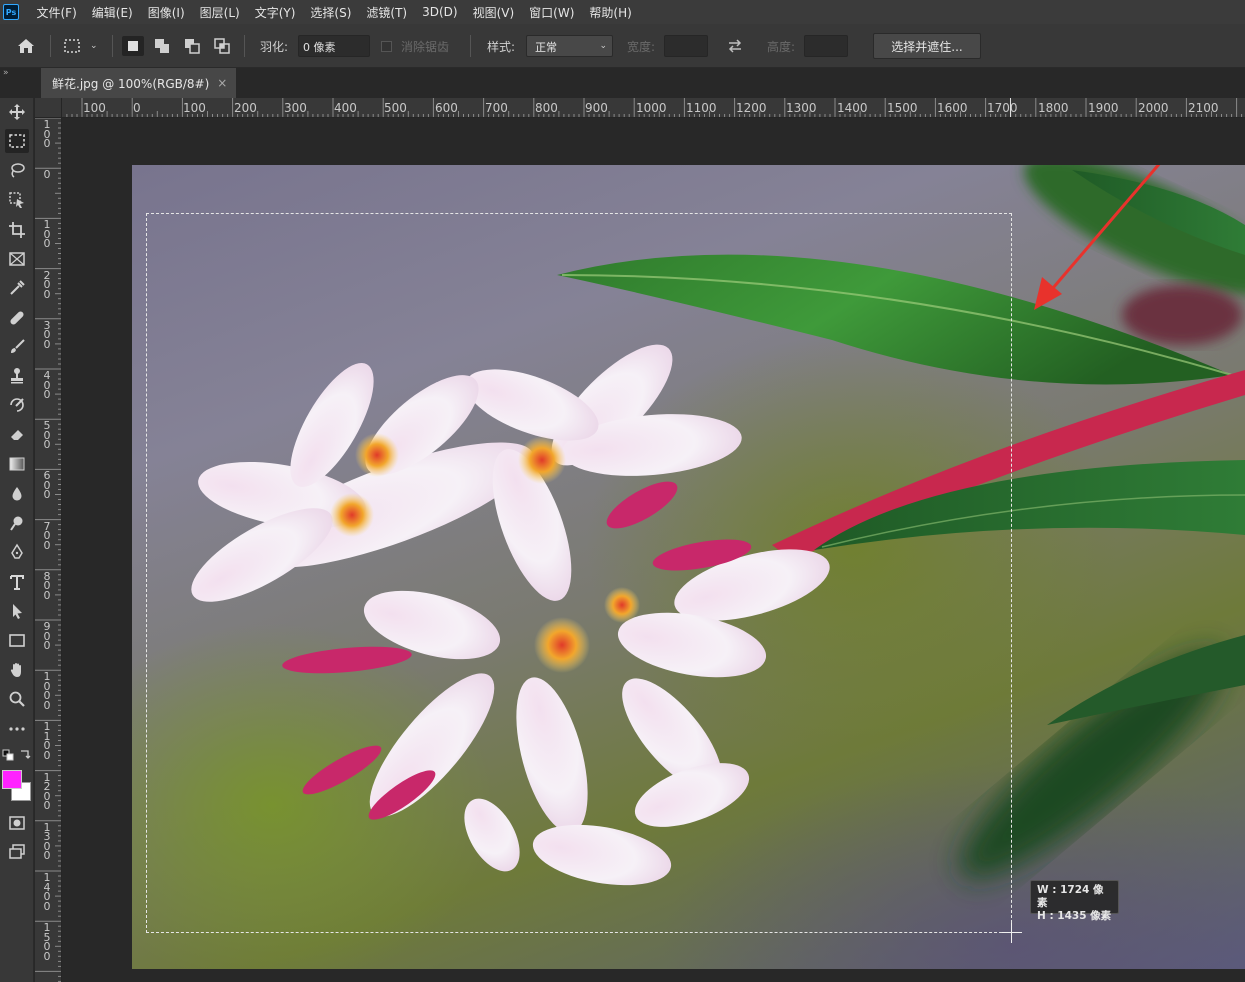 This screenshot has height=982, width=1245. Describe the element at coordinates (622, 83) in the screenshot. I see `document-tab-bar: » 鲜花.jpg @ 100%(RGB/8#) ×` at that location.